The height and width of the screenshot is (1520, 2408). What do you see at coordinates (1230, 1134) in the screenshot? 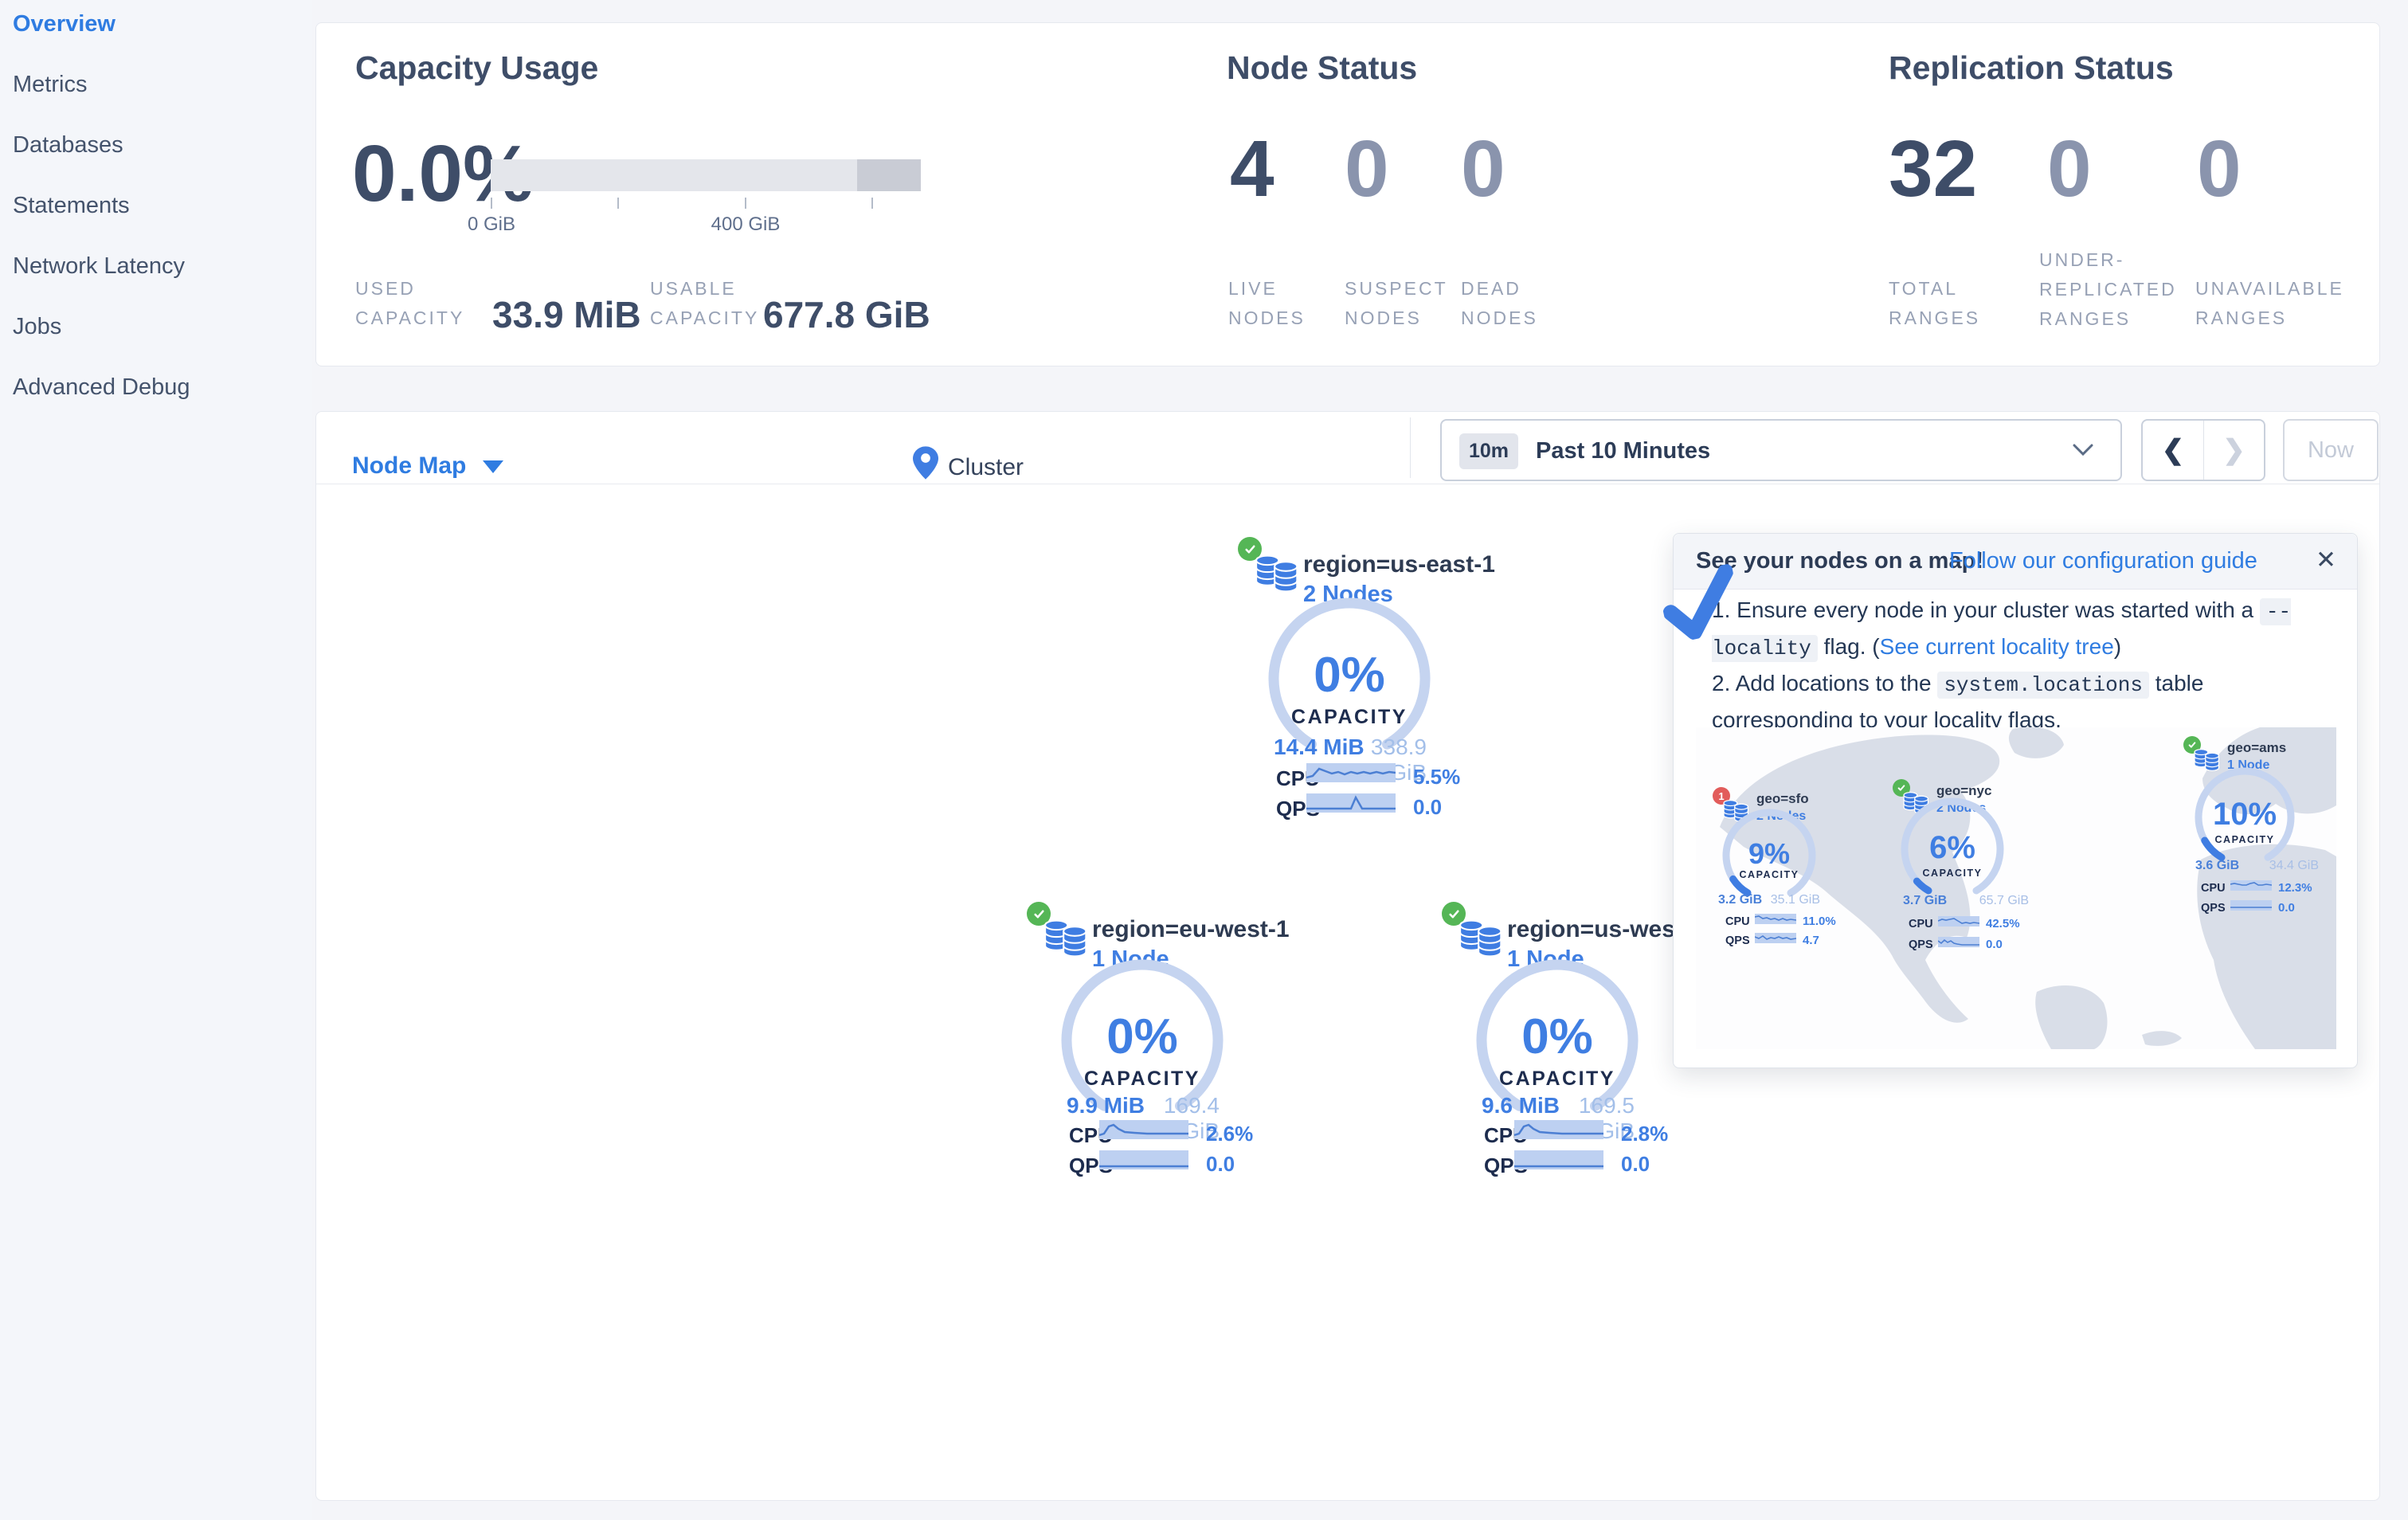
I see `cpu-value: 2.6%` at bounding box center [1230, 1134].